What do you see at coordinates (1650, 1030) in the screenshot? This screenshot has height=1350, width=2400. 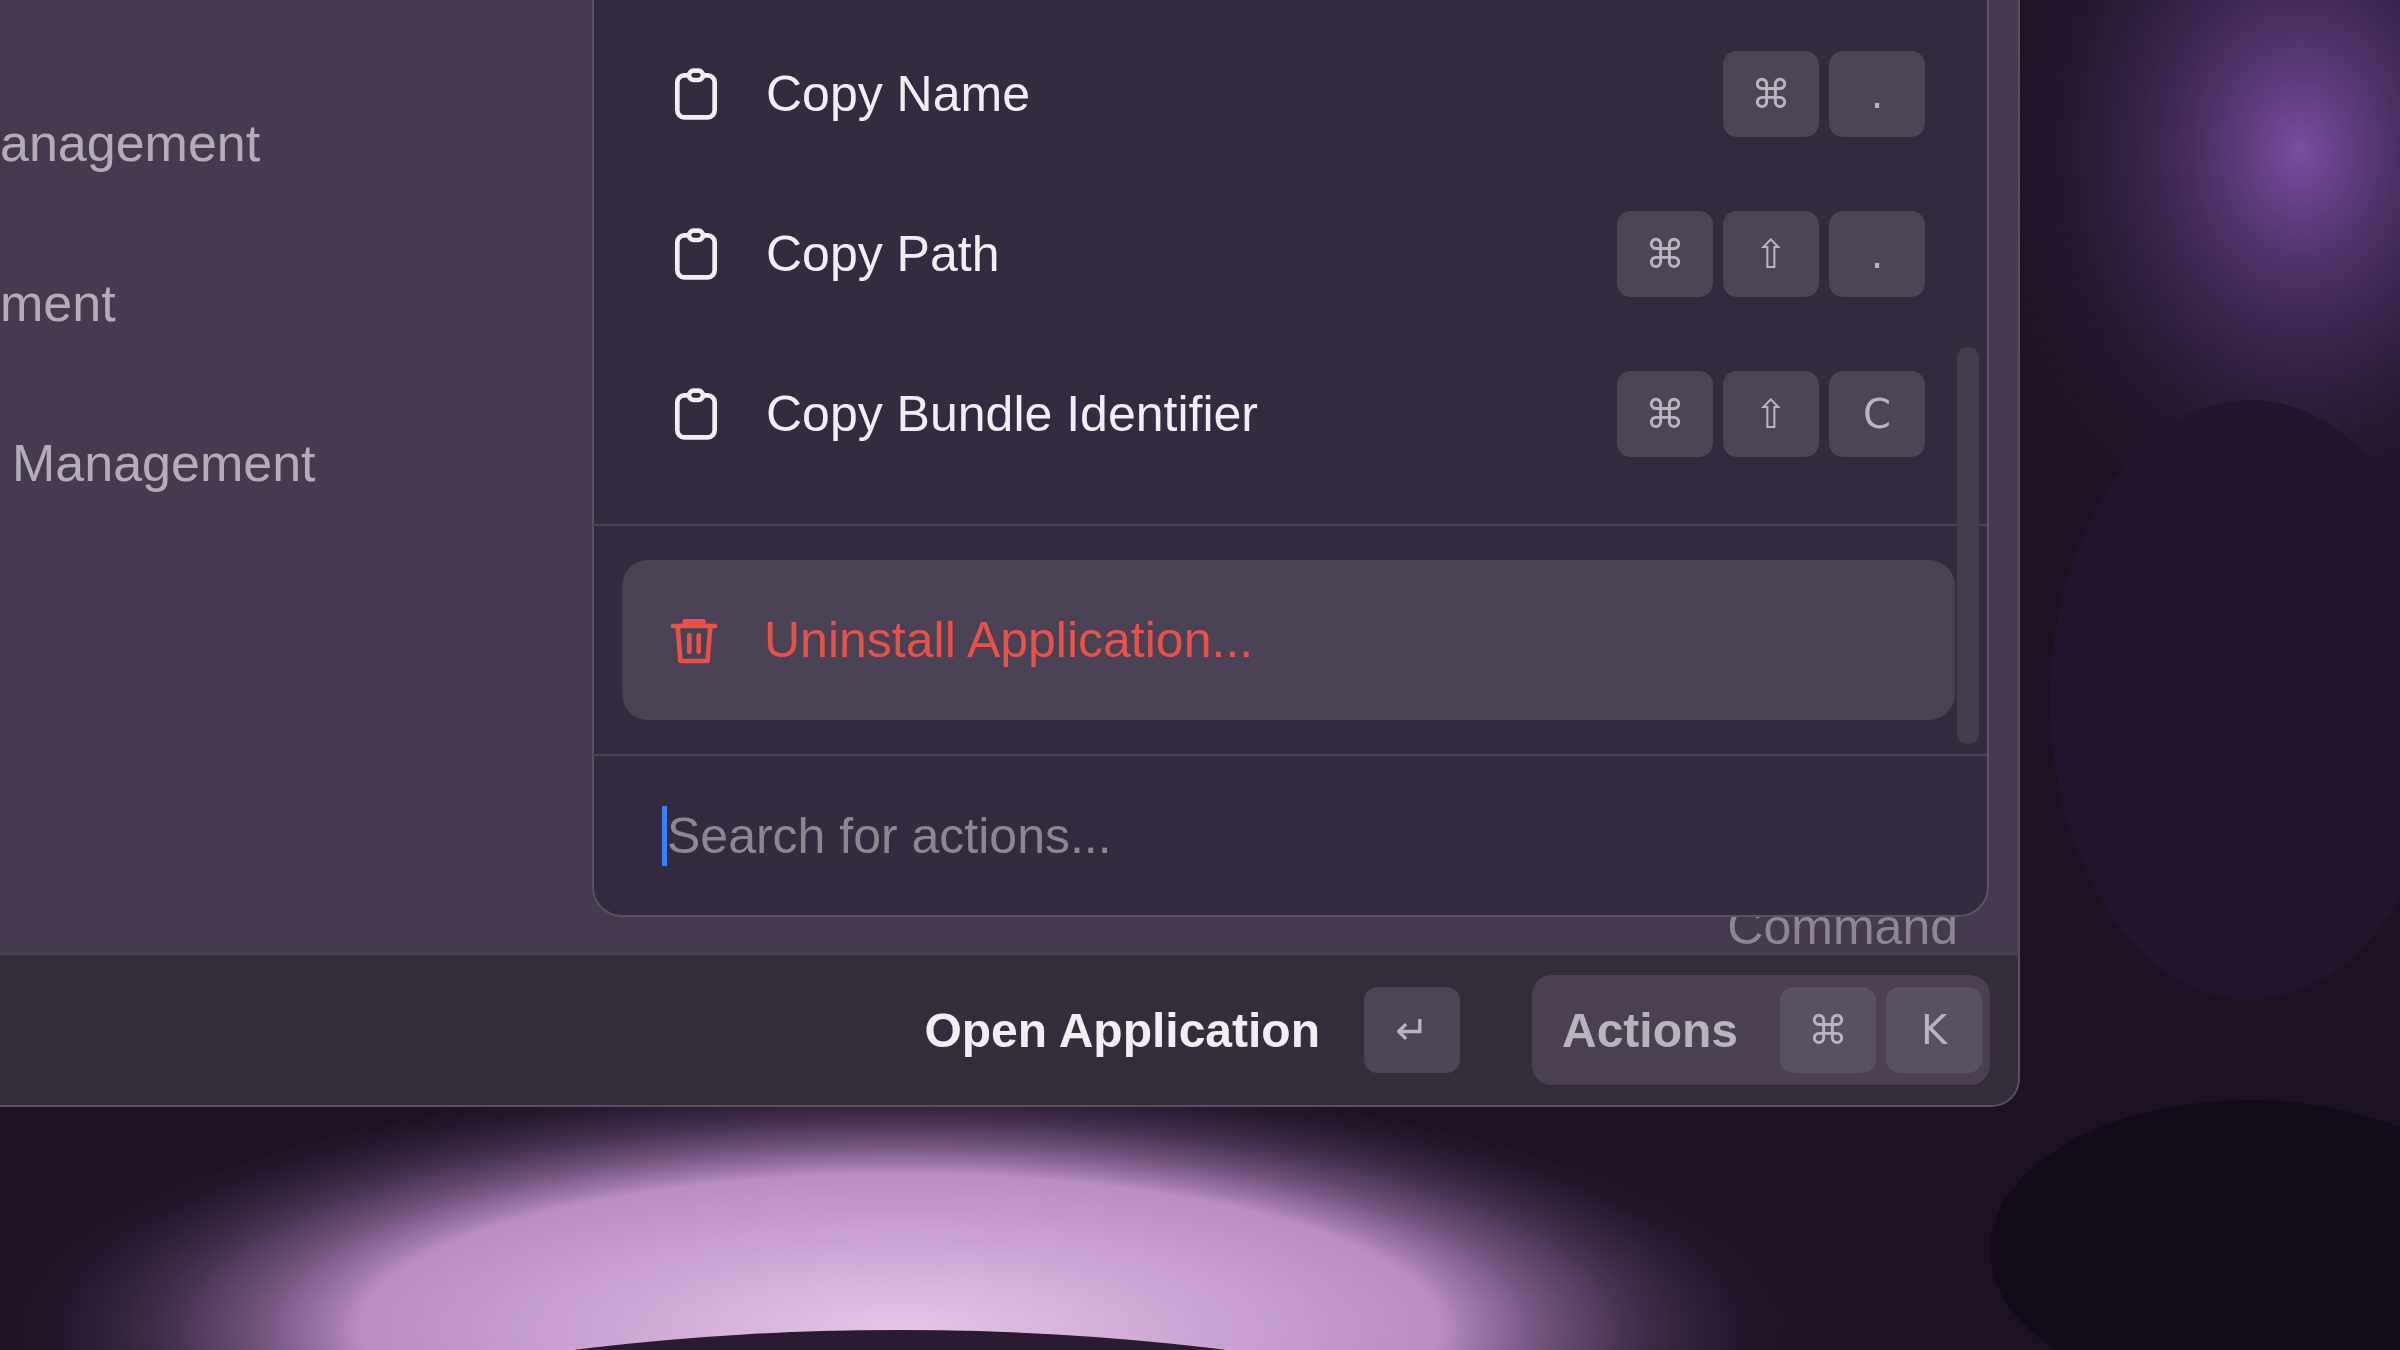 I see `actions-label: Actions` at bounding box center [1650, 1030].